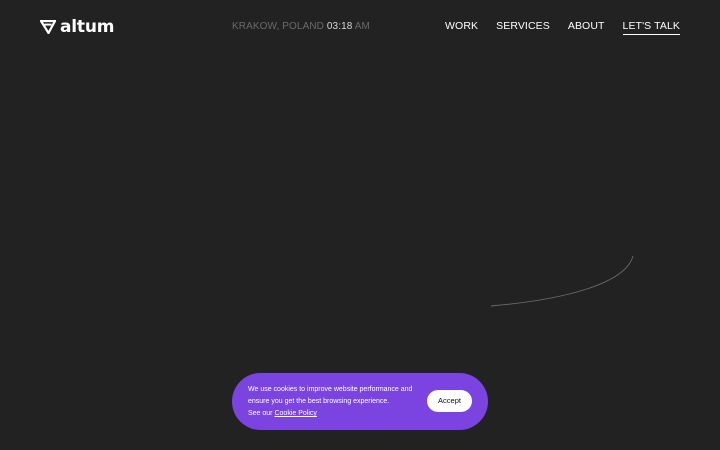 This screenshot has height=450, width=720. Describe the element at coordinates (295, 413) in the screenshot. I see `cookie-policy-link: Cookie Policy` at that location.